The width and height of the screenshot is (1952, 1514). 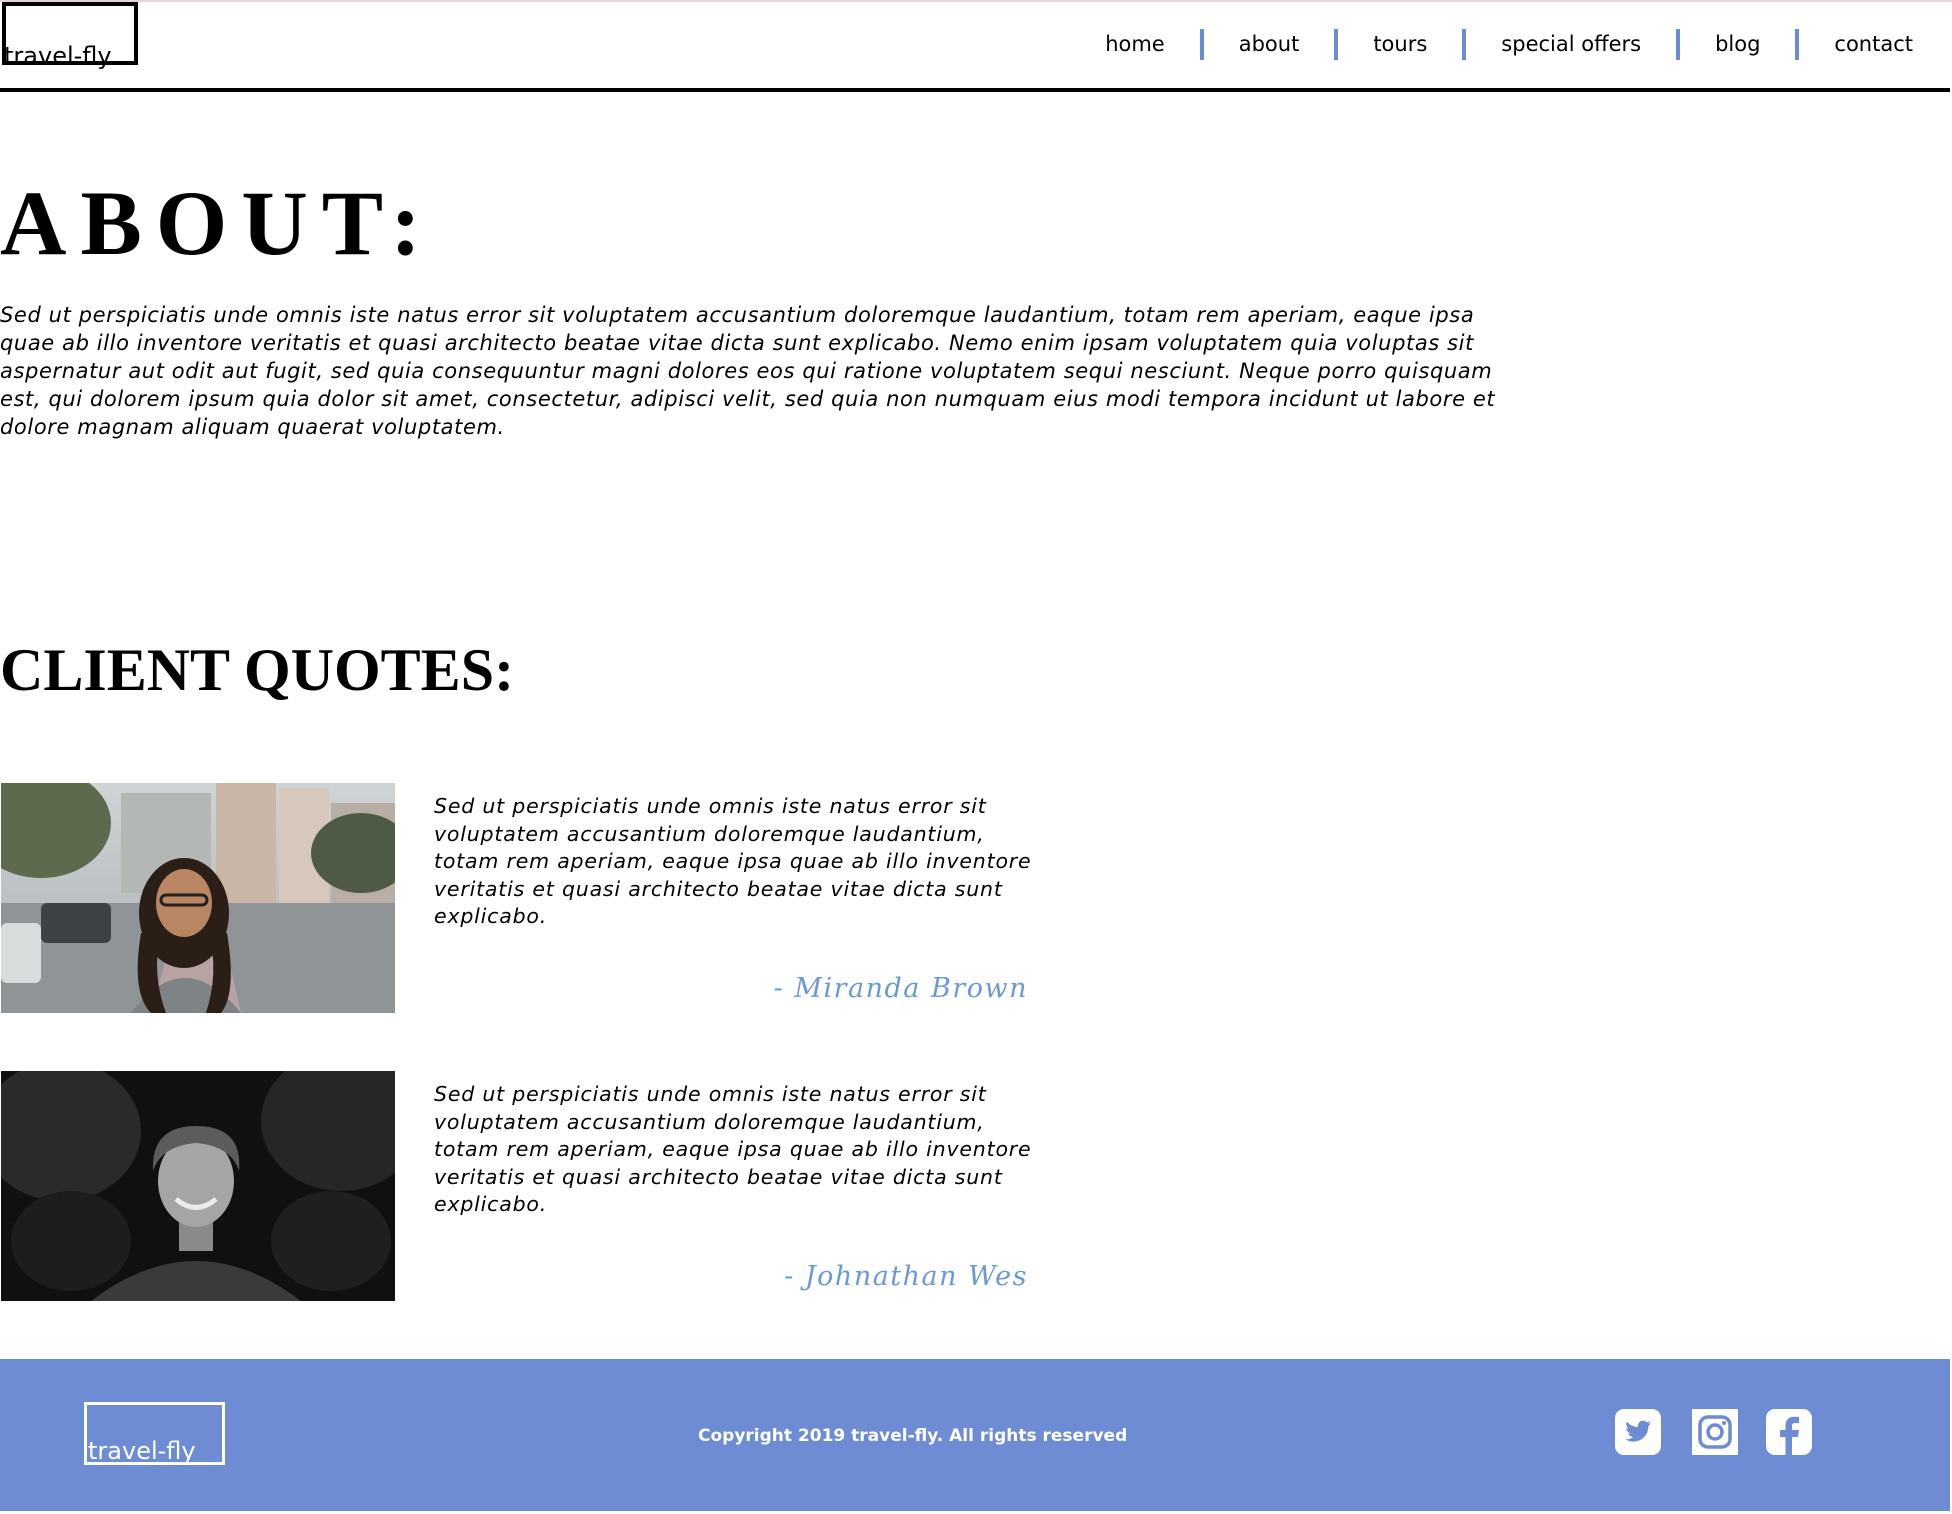 I want to click on quote-author: - Miranda Brown, so click(x=900, y=988).